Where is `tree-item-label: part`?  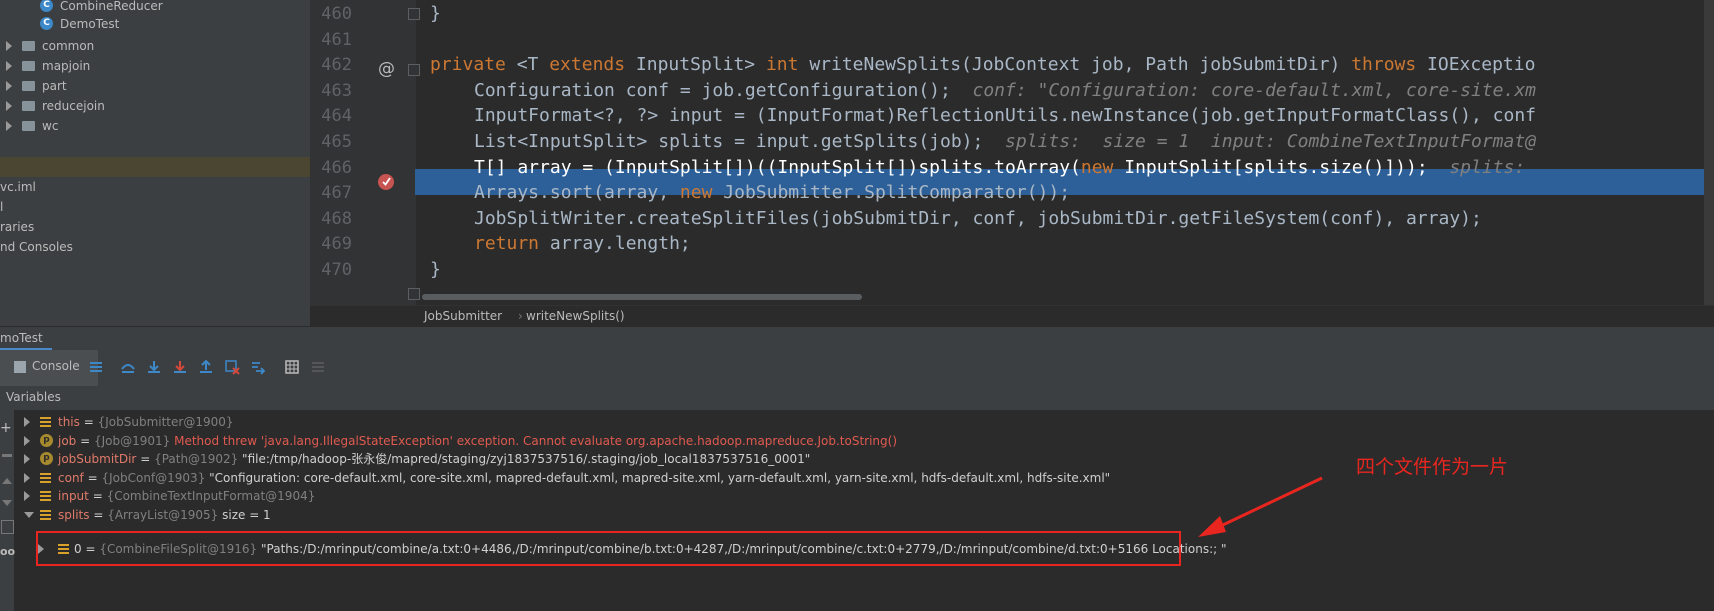
tree-item-label: part is located at coordinates (54, 86).